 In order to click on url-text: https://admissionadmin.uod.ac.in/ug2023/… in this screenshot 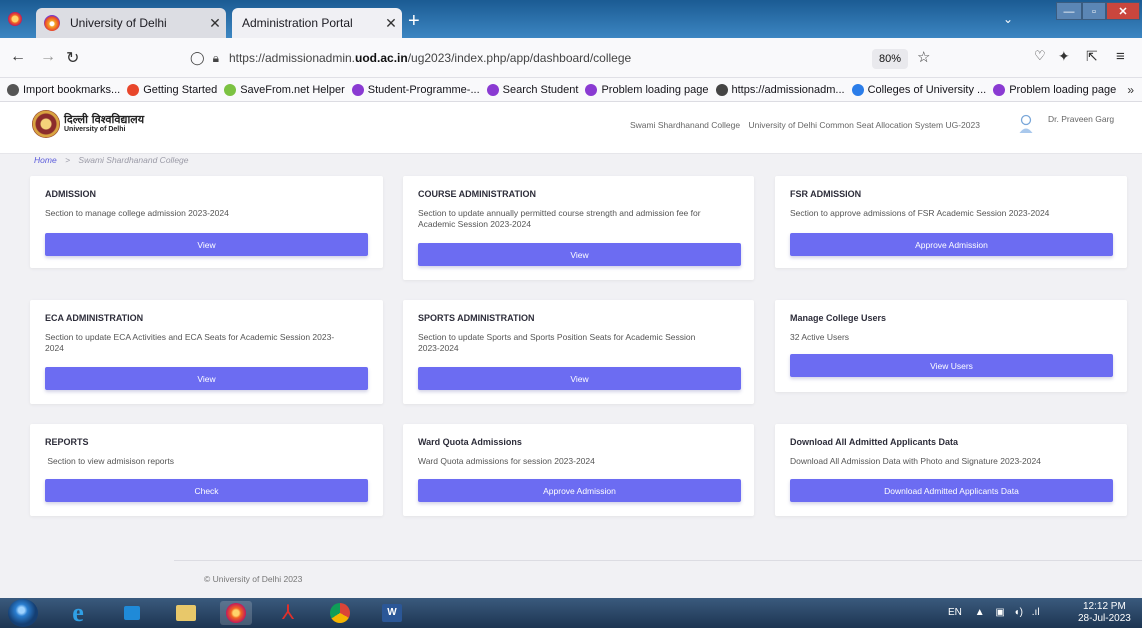, I will do `click(430, 58)`.